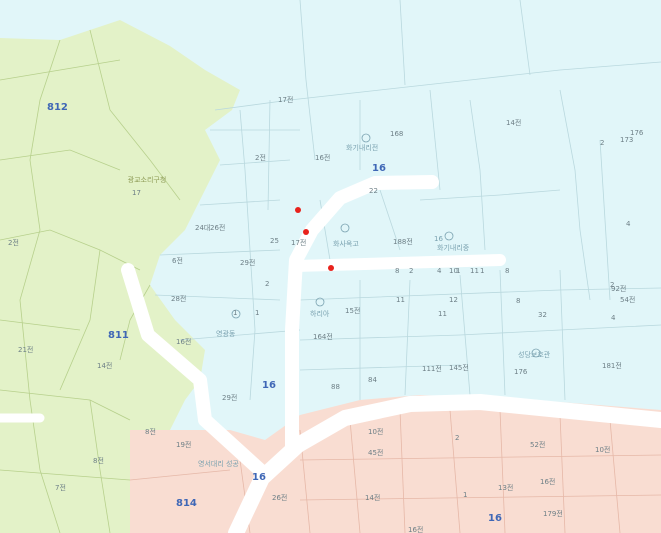 This screenshot has height=533, width=661. What do you see at coordinates (373, 191) in the screenshot?
I see `parcel-number-label: 22` at bounding box center [373, 191].